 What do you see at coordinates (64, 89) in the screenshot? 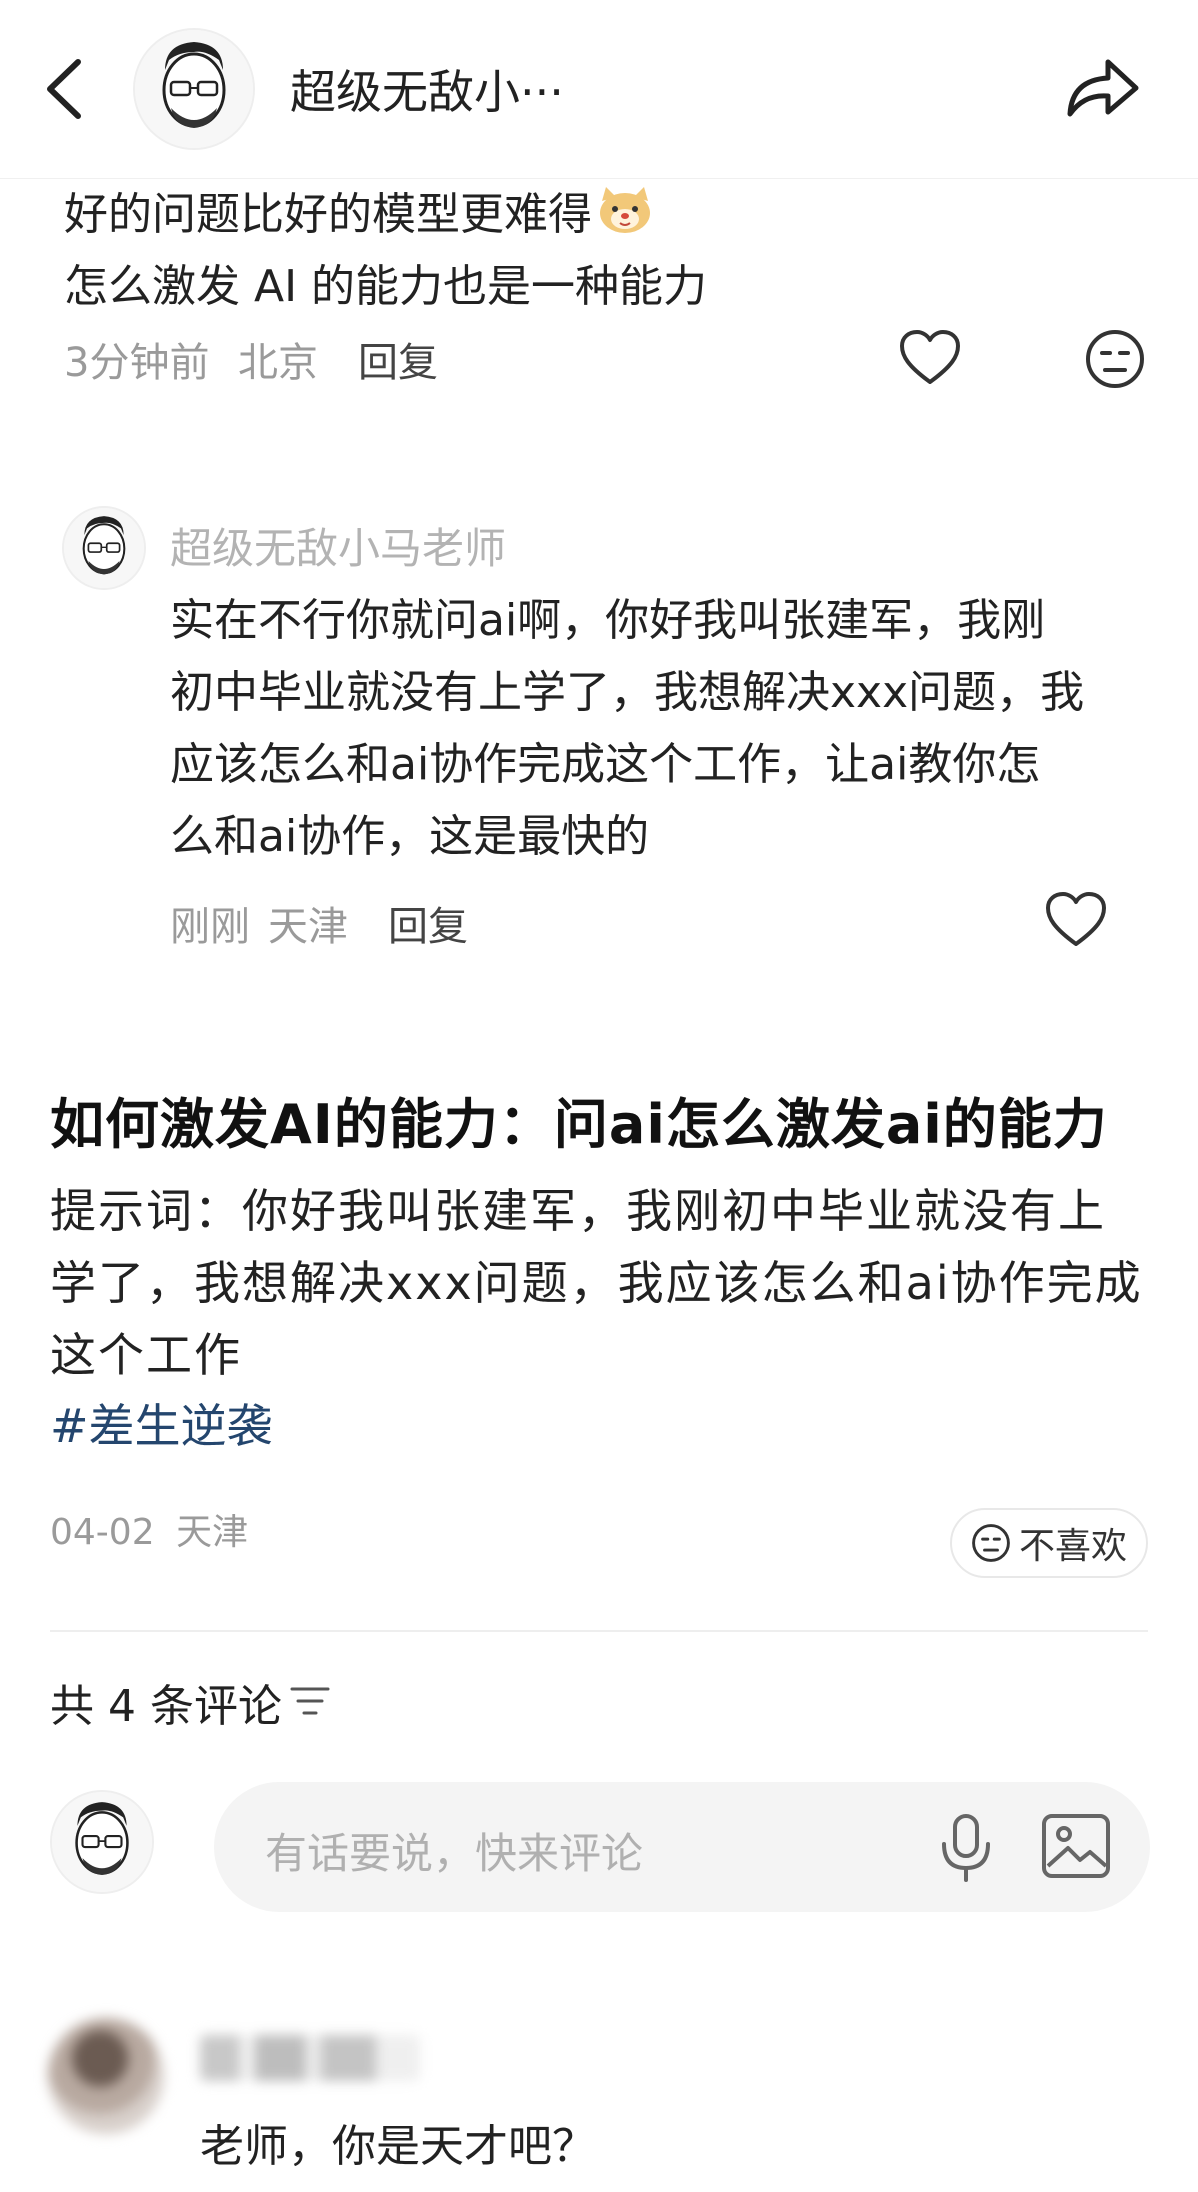
I see `chevron-left-icon` at bounding box center [64, 89].